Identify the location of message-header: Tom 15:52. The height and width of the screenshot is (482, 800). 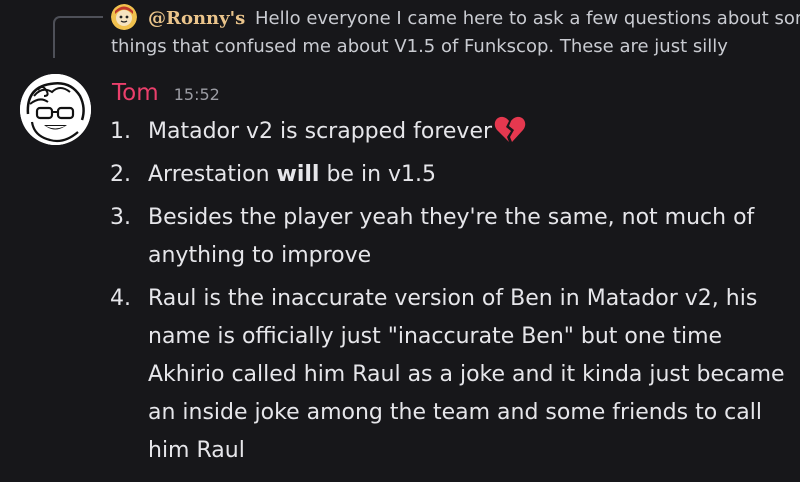
(166, 94).